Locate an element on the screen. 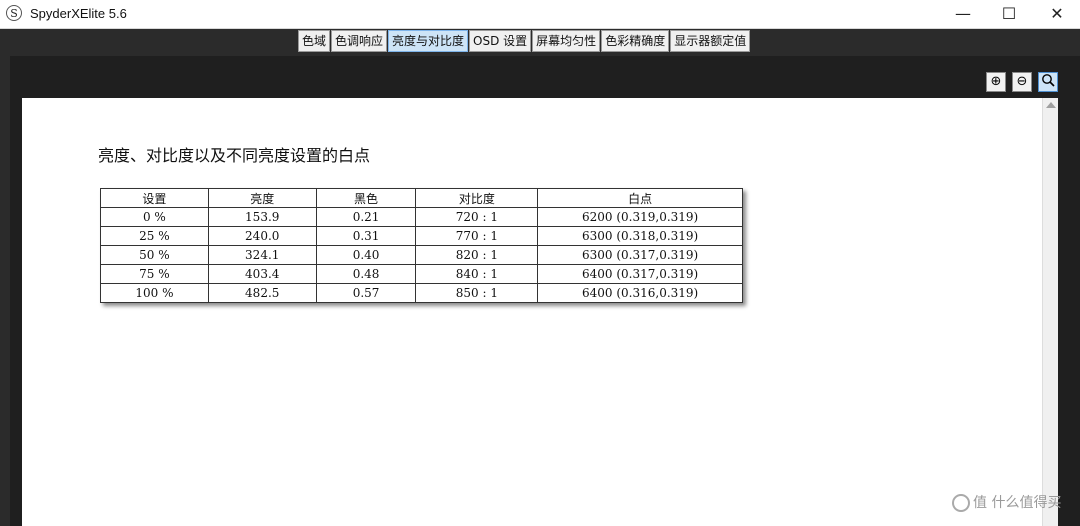 The height and width of the screenshot is (526, 1080). table-cell: 75 % is located at coordinates (154, 274).